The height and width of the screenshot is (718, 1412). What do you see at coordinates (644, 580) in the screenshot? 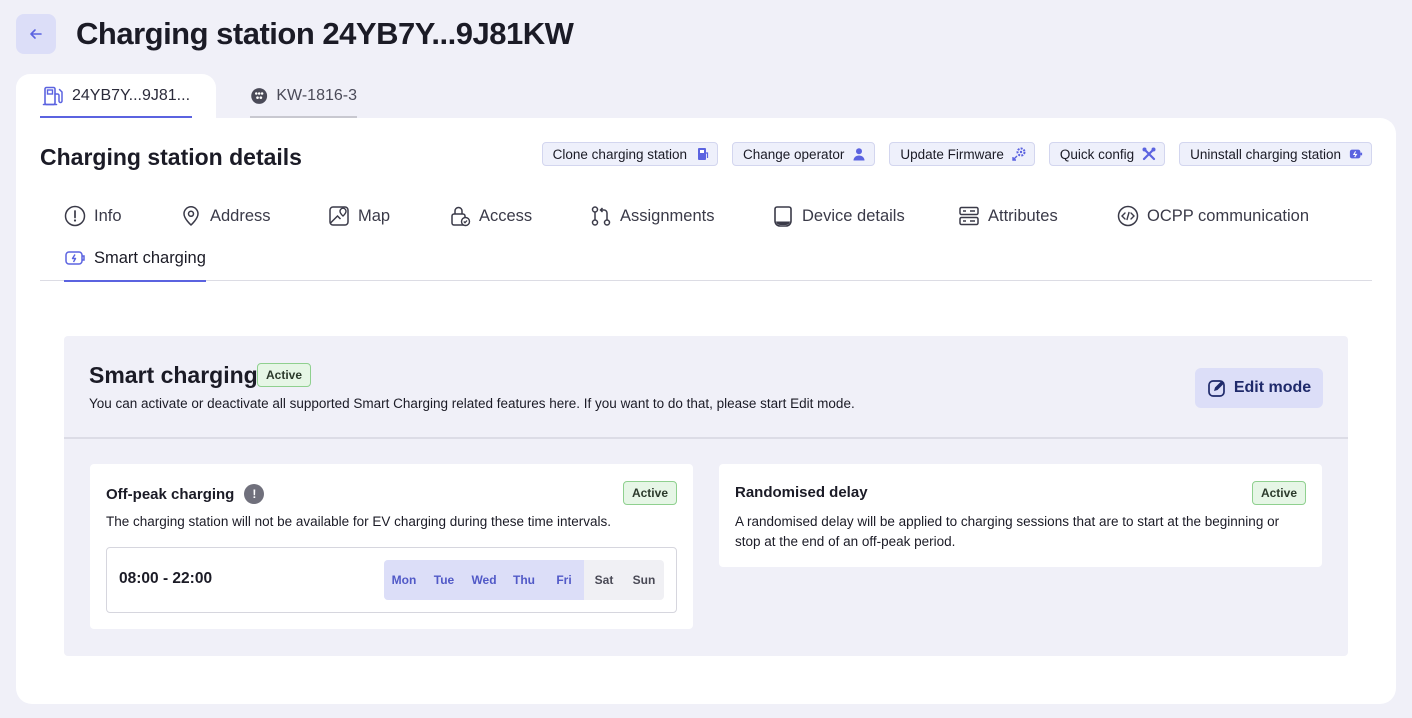
I see `day-sun: Sun` at bounding box center [644, 580].